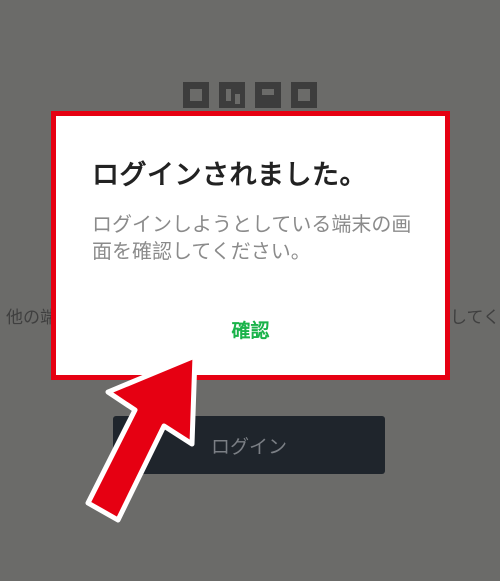 The height and width of the screenshot is (581, 500). What do you see at coordinates (141, 438) in the screenshot?
I see `red-arrow-icon` at bounding box center [141, 438].